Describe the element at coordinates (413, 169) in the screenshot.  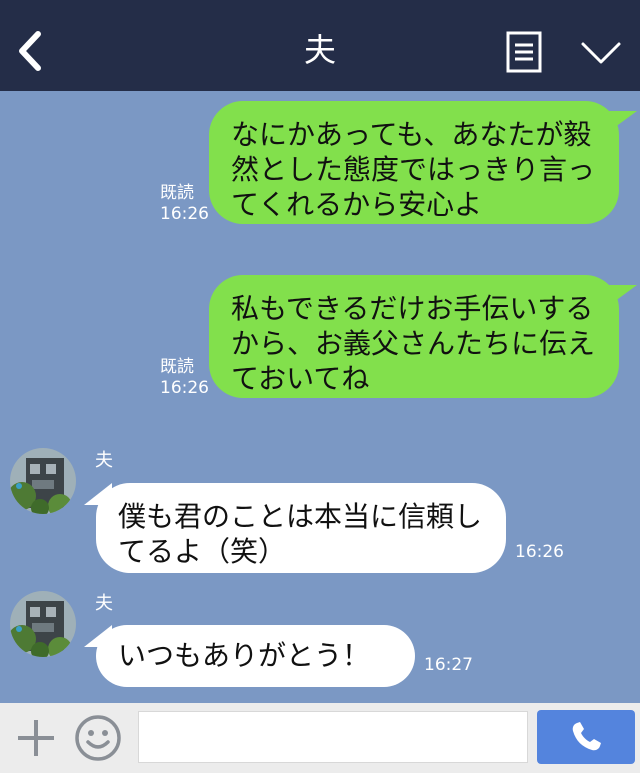
I see `message-text: なにかあっても、あなたが毅然とした態度ではっきり言ってくれるから安心よ` at that location.